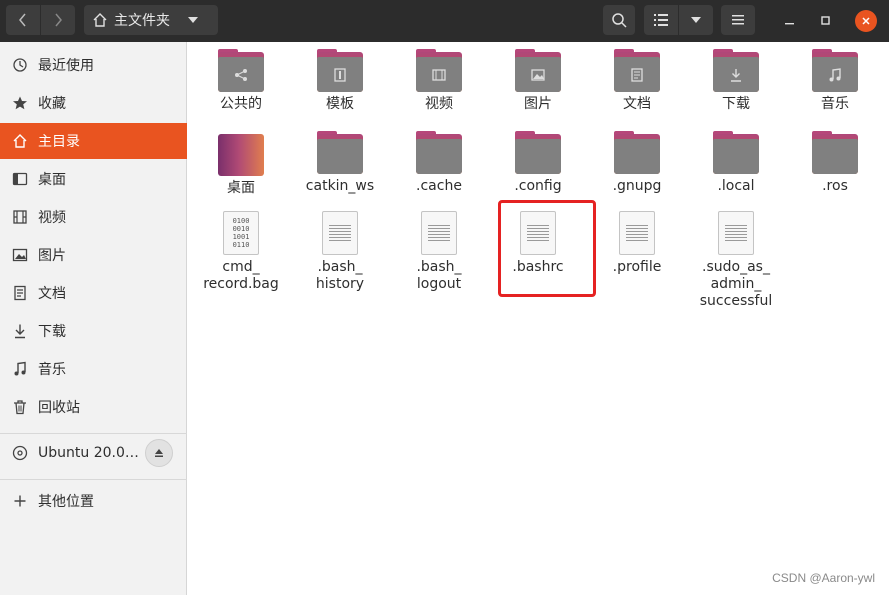 This screenshot has height=595, width=889. Describe the element at coordinates (439, 104) in the screenshot. I see `file-name: 视频` at that location.